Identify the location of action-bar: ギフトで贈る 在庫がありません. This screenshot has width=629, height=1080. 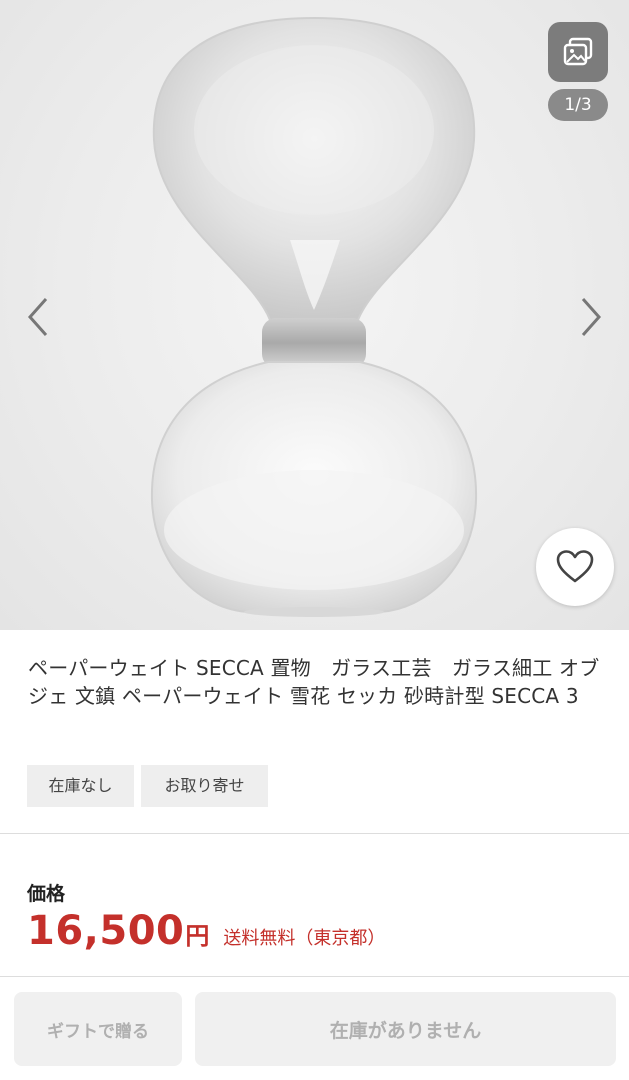
(314, 1029).